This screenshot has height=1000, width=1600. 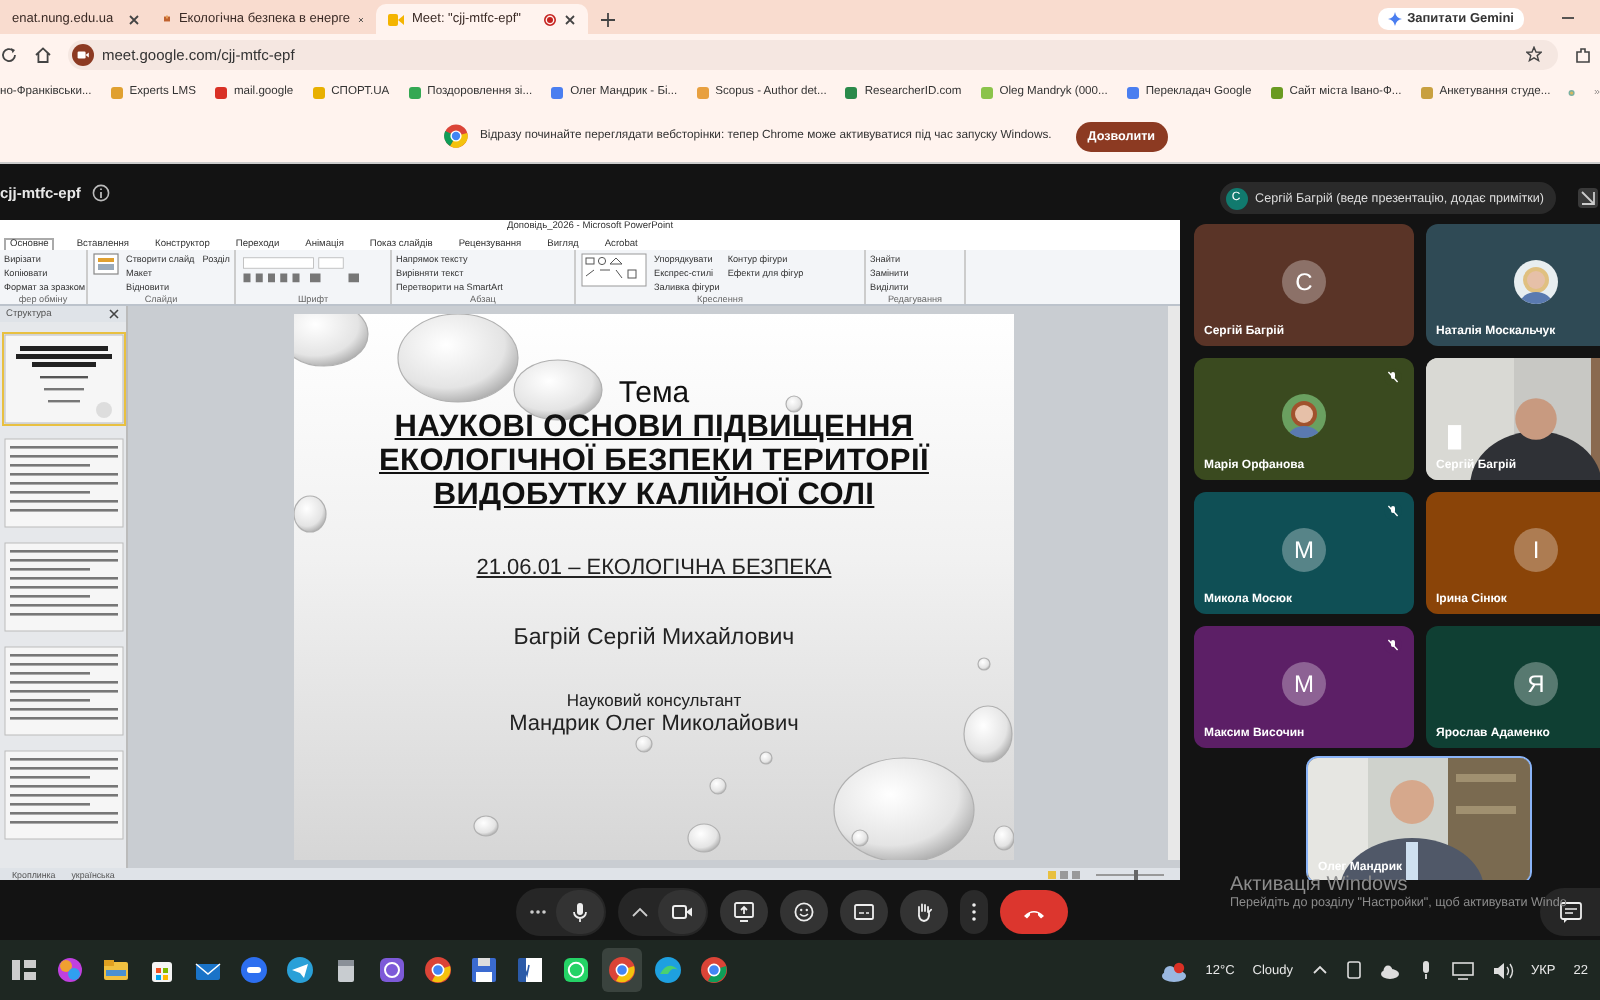 What do you see at coordinates (654, 638) in the screenshot?
I see `author-name: Багрій Сергій Михайлович` at bounding box center [654, 638].